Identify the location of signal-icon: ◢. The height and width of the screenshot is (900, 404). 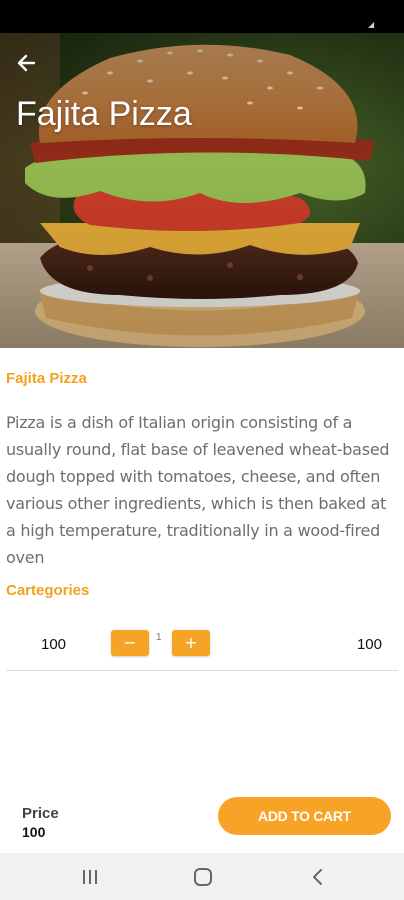
(371, 24).